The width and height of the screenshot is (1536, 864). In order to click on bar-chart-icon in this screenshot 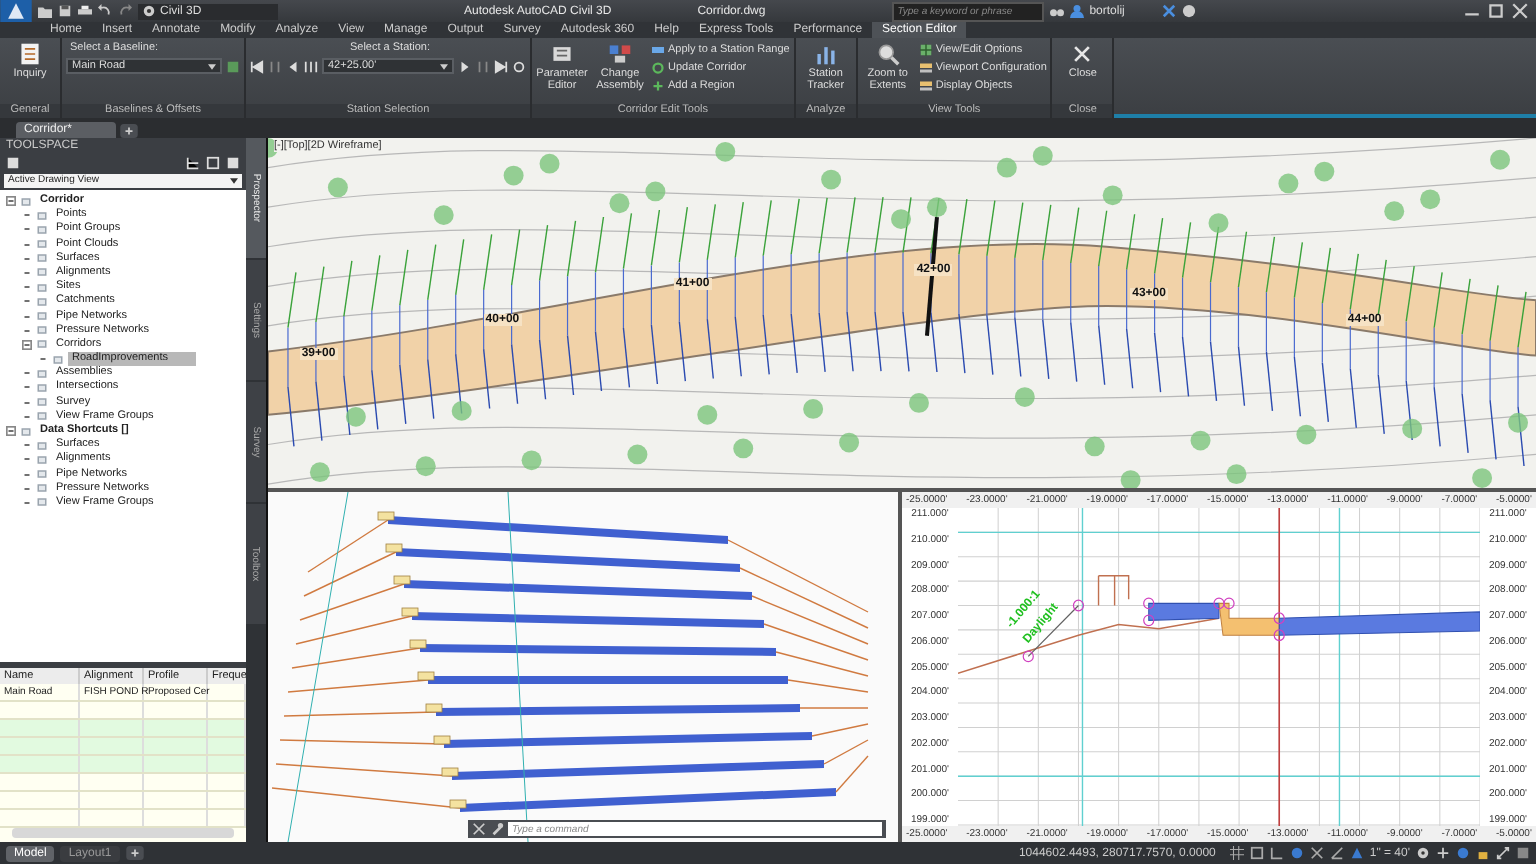, I will do `click(825, 54)`.